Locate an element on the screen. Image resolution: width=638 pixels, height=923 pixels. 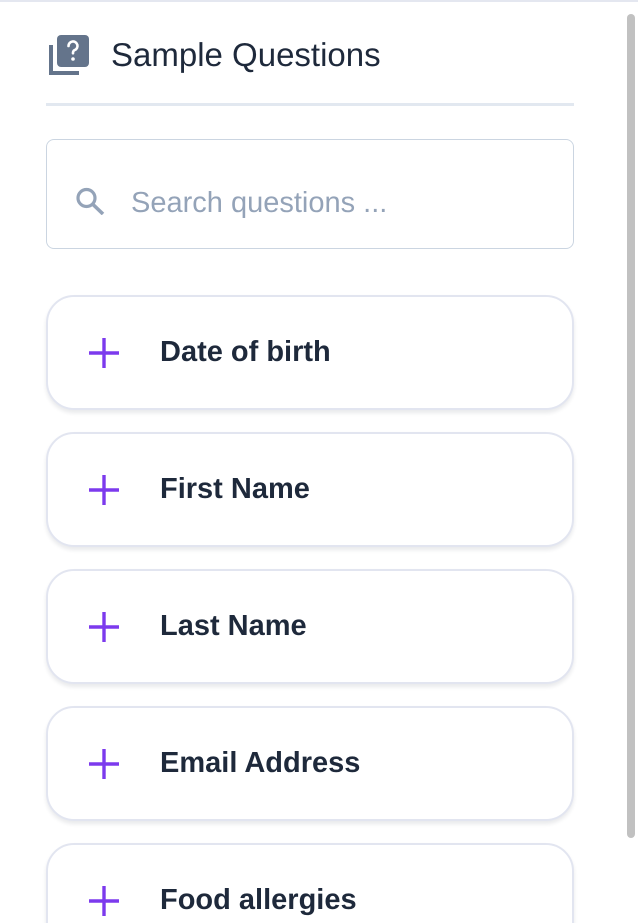
panel-title: Sample Questions is located at coordinates (246, 55).